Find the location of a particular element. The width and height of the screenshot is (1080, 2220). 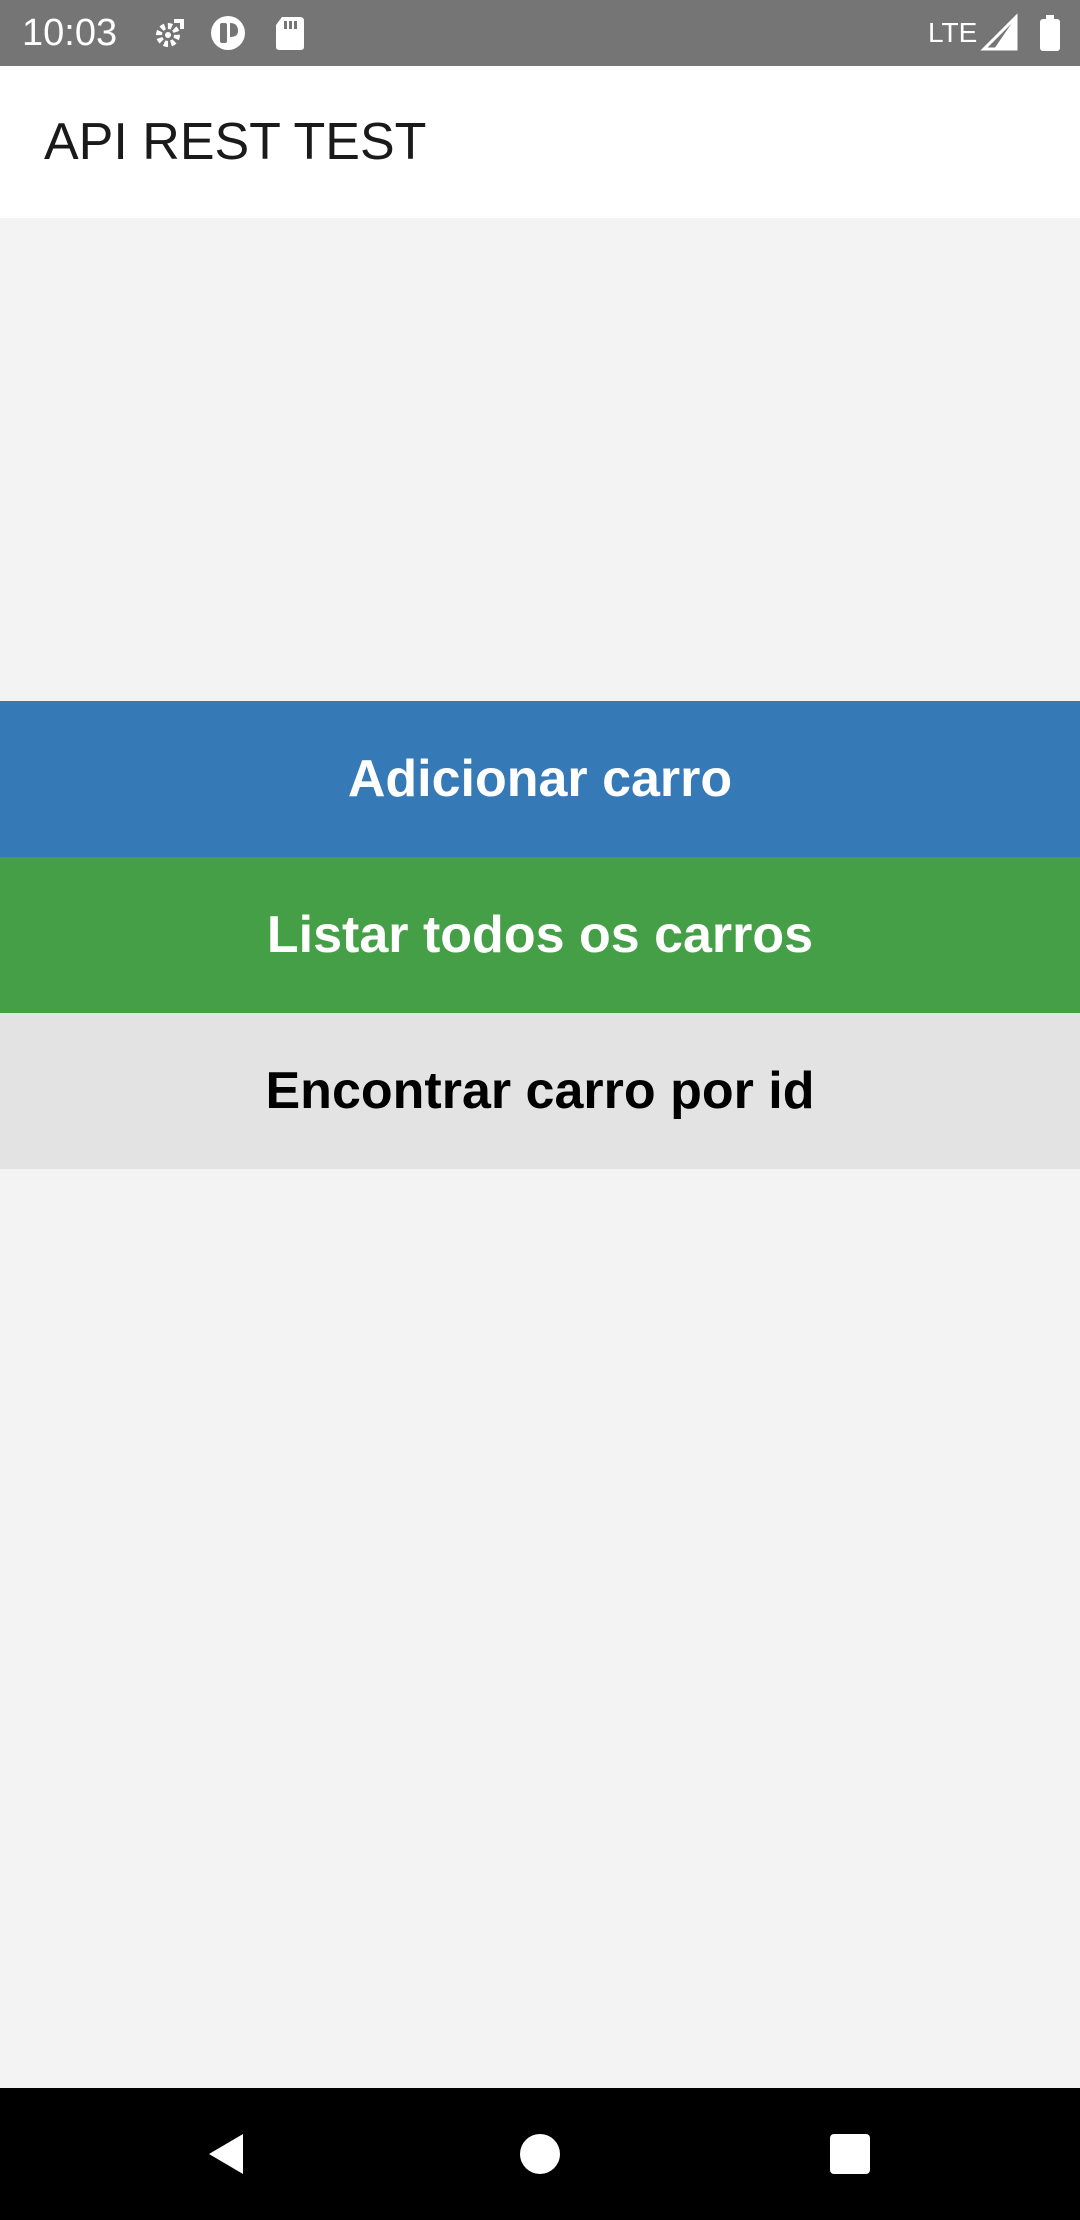

navigation-bar is located at coordinates (540, 2154).